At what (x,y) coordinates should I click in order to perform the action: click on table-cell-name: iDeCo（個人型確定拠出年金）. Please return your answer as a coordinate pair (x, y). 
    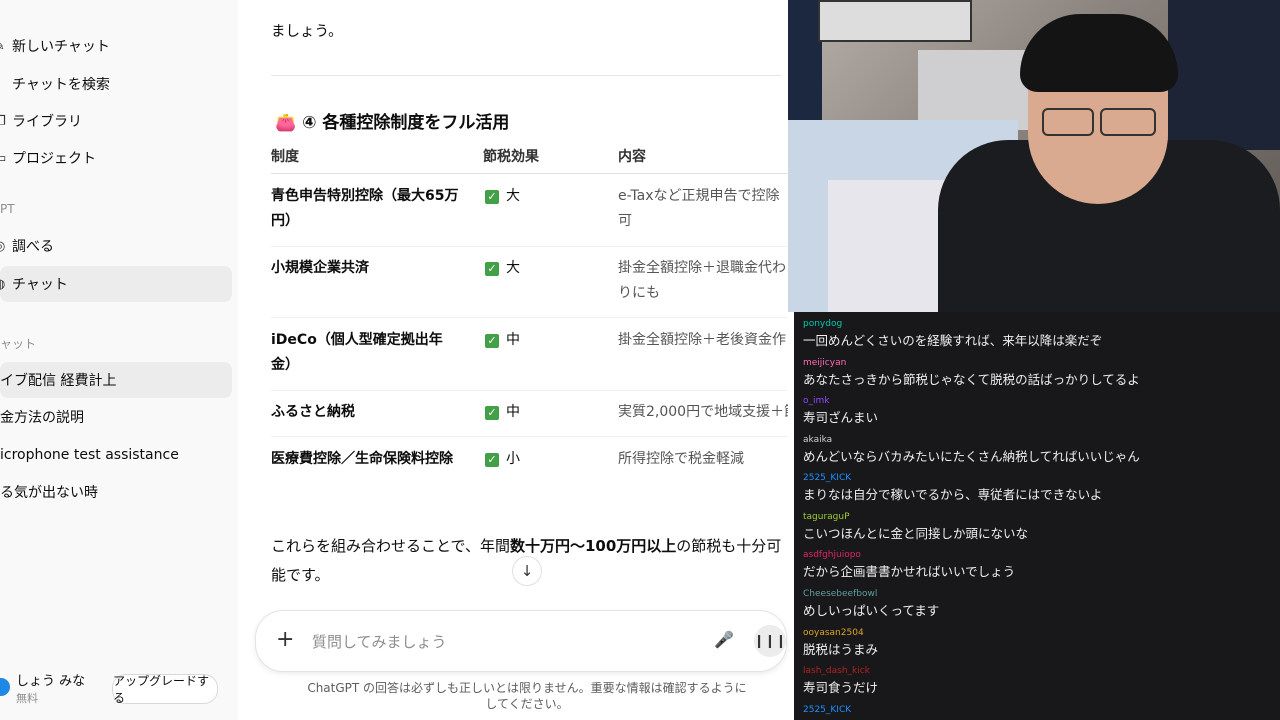
    Looking at the image, I should click on (357, 352).